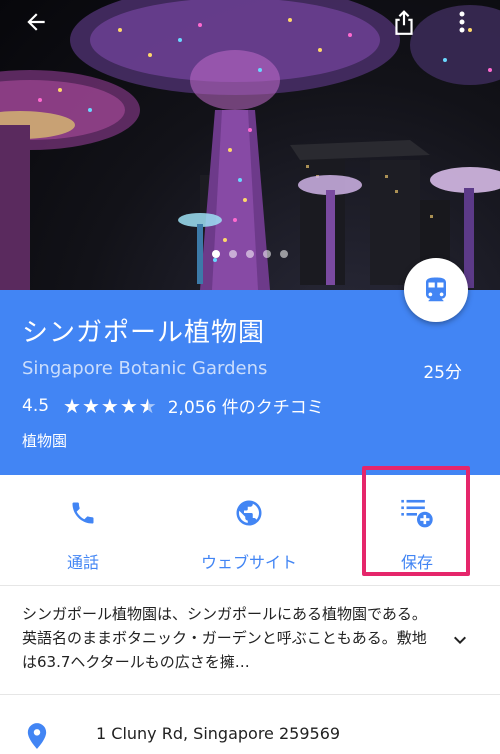 The image size is (500, 754). Describe the element at coordinates (36, 405) in the screenshot. I see `rating-value: 4.5` at that location.